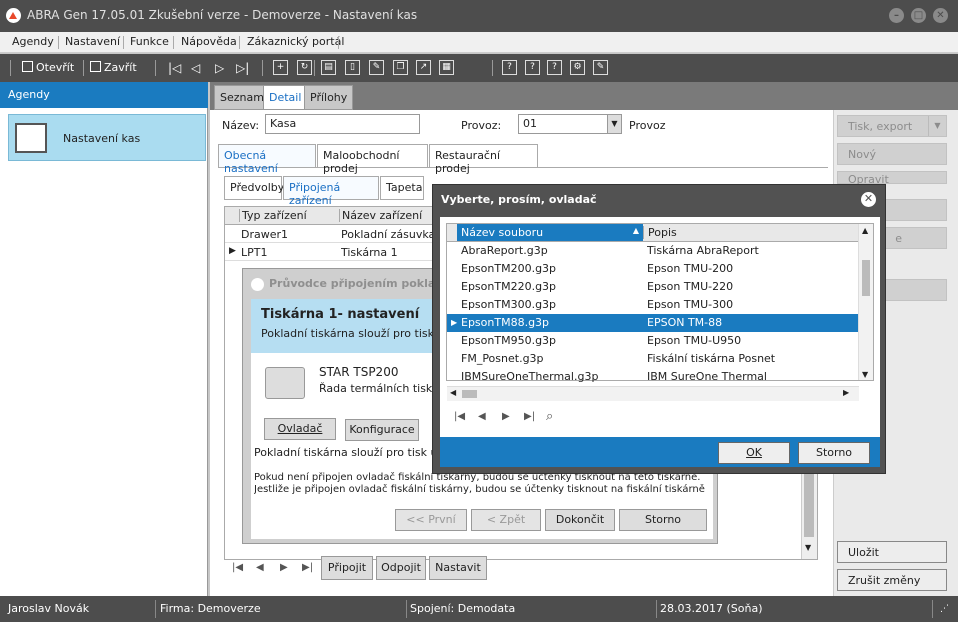 Image resolution: width=958 pixels, height=622 pixels. Describe the element at coordinates (656, 609) in the screenshot. I see `status-separator` at that location.